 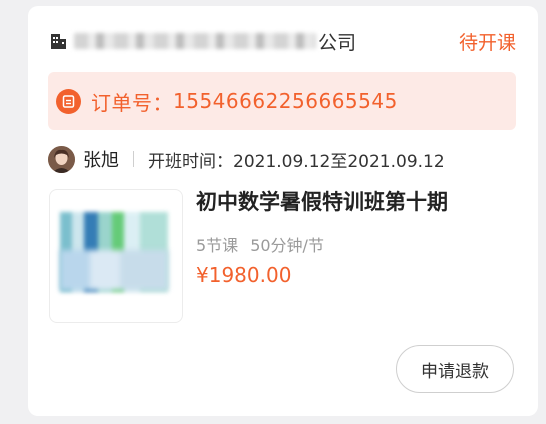 I want to click on course-price: ¥1980.00, so click(x=244, y=275).